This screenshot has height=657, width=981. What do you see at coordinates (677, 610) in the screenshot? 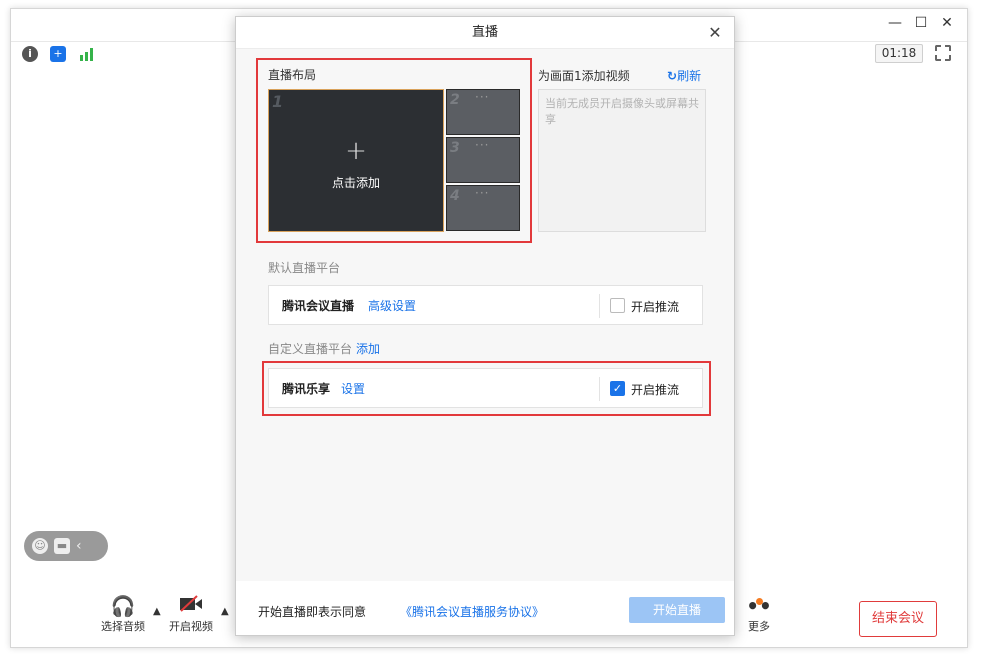
I see `start-live-button: 开始直播` at bounding box center [677, 610].